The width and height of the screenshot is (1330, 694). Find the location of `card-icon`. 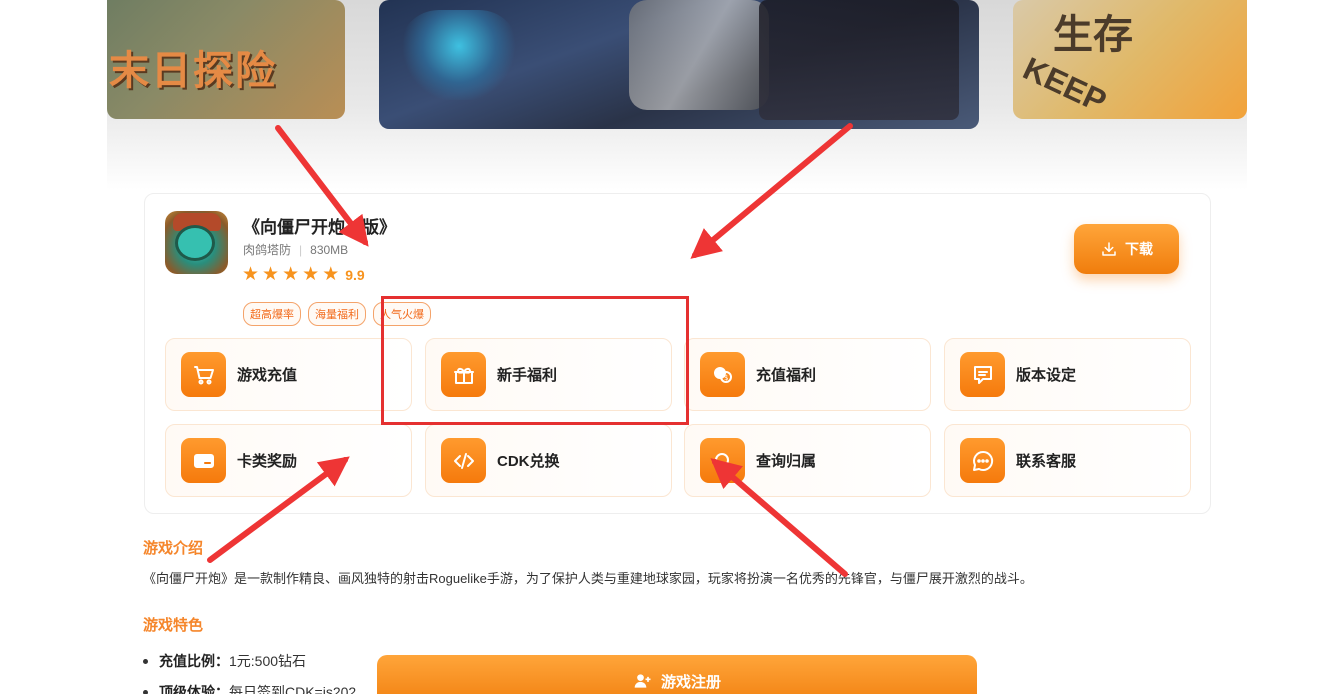

card-icon is located at coordinates (203, 460).